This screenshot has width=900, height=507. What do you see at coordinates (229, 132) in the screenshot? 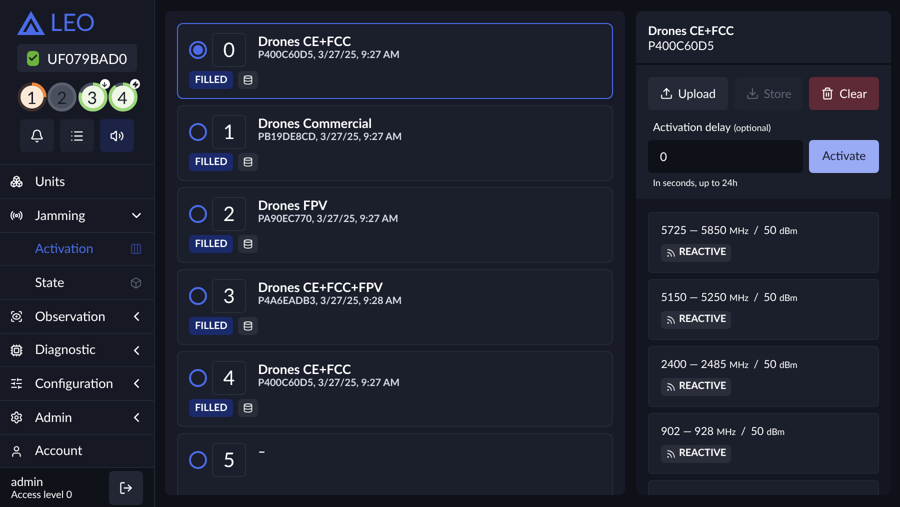
I see `preset-index: 1` at bounding box center [229, 132].